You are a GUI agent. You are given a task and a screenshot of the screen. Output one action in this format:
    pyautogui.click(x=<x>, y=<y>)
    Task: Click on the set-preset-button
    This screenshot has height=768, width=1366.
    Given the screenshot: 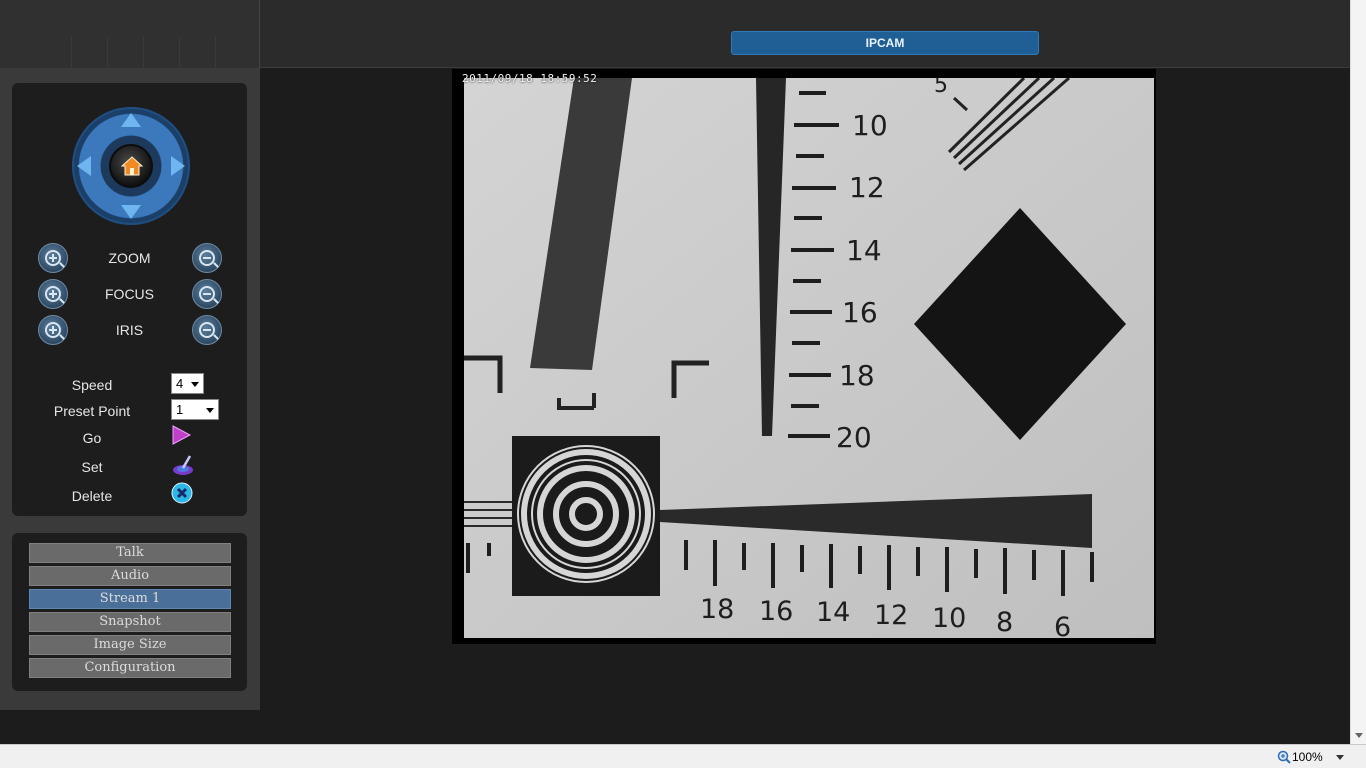 What is the action you would take?
    pyautogui.click(x=182, y=464)
    